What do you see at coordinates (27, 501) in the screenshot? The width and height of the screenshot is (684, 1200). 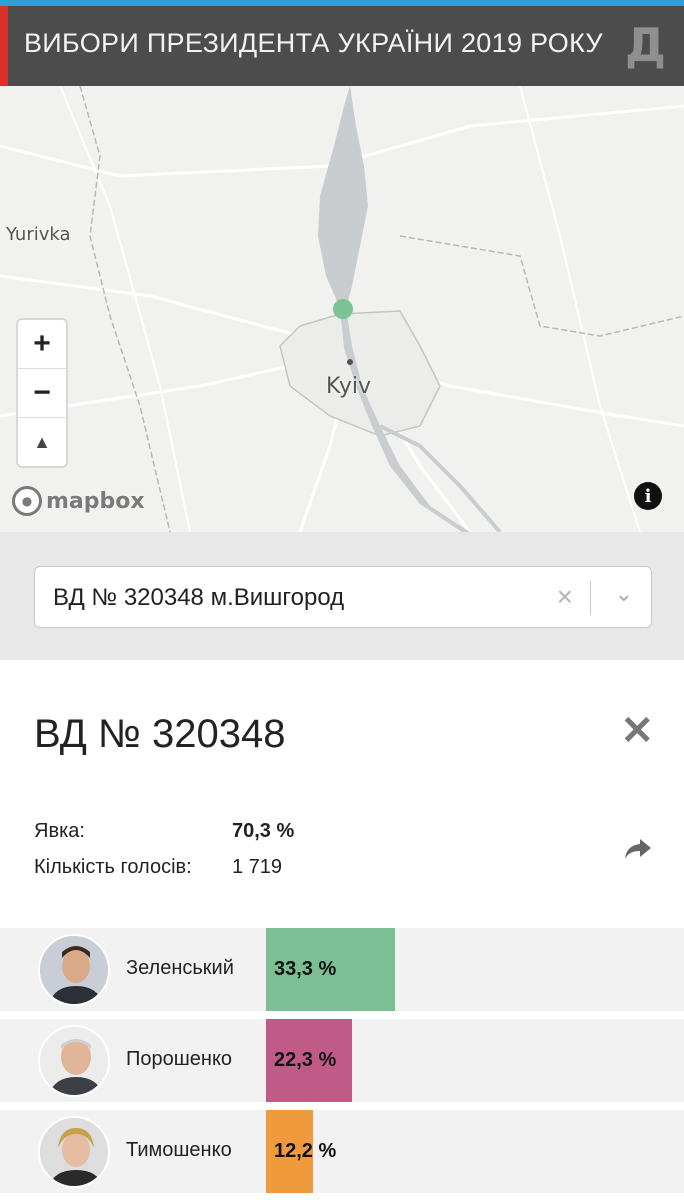 I see `mapbox-icon: ●` at bounding box center [27, 501].